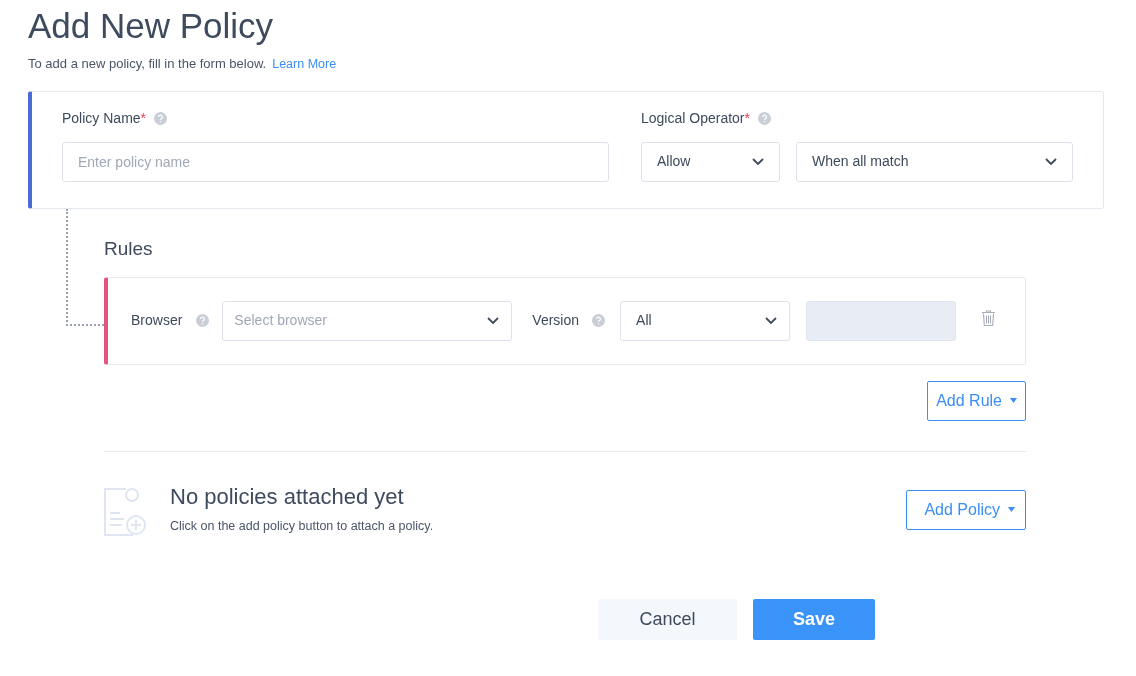  Describe the element at coordinates (695, 119) in the screenshot. I see `field-label: Logical Operator*` at that location.